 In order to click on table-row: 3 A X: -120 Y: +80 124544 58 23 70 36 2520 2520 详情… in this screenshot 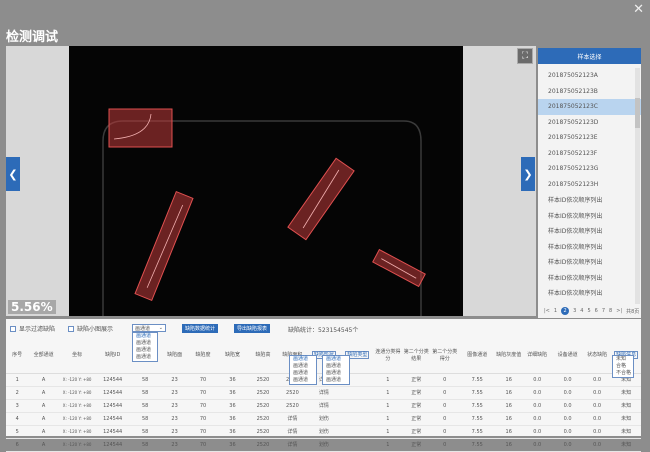, I will do `click(323, 406)`.